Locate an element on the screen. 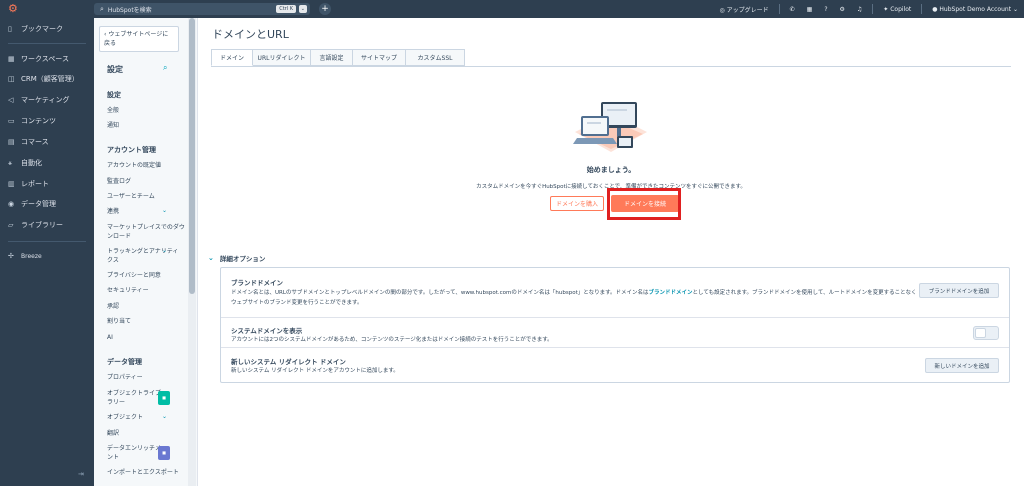 Image resolution: width=1024 pixels, height=486 pixels. bookmark-icon: ▯ is located at coordinates (10, 29).